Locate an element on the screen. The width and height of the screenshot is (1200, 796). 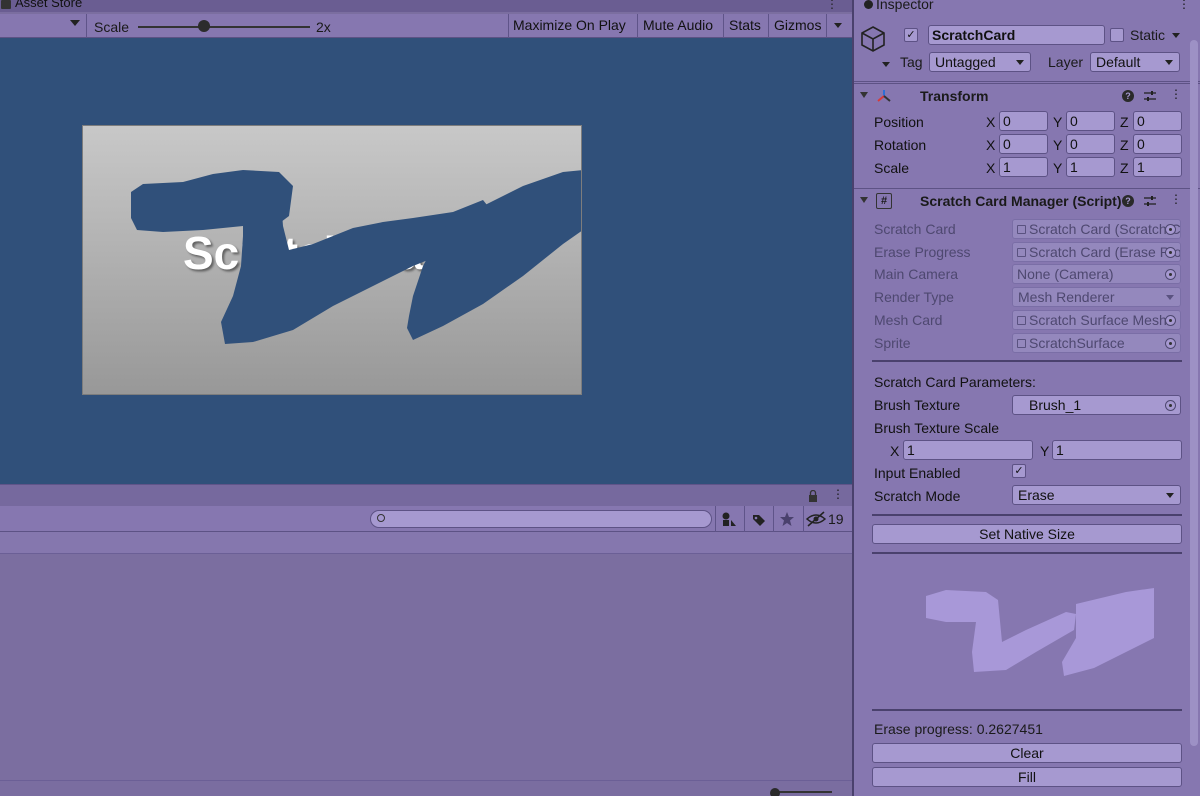
scratch-card-parameters-heading: Scratch Card Parameters: is located at coordinates (955, 382).